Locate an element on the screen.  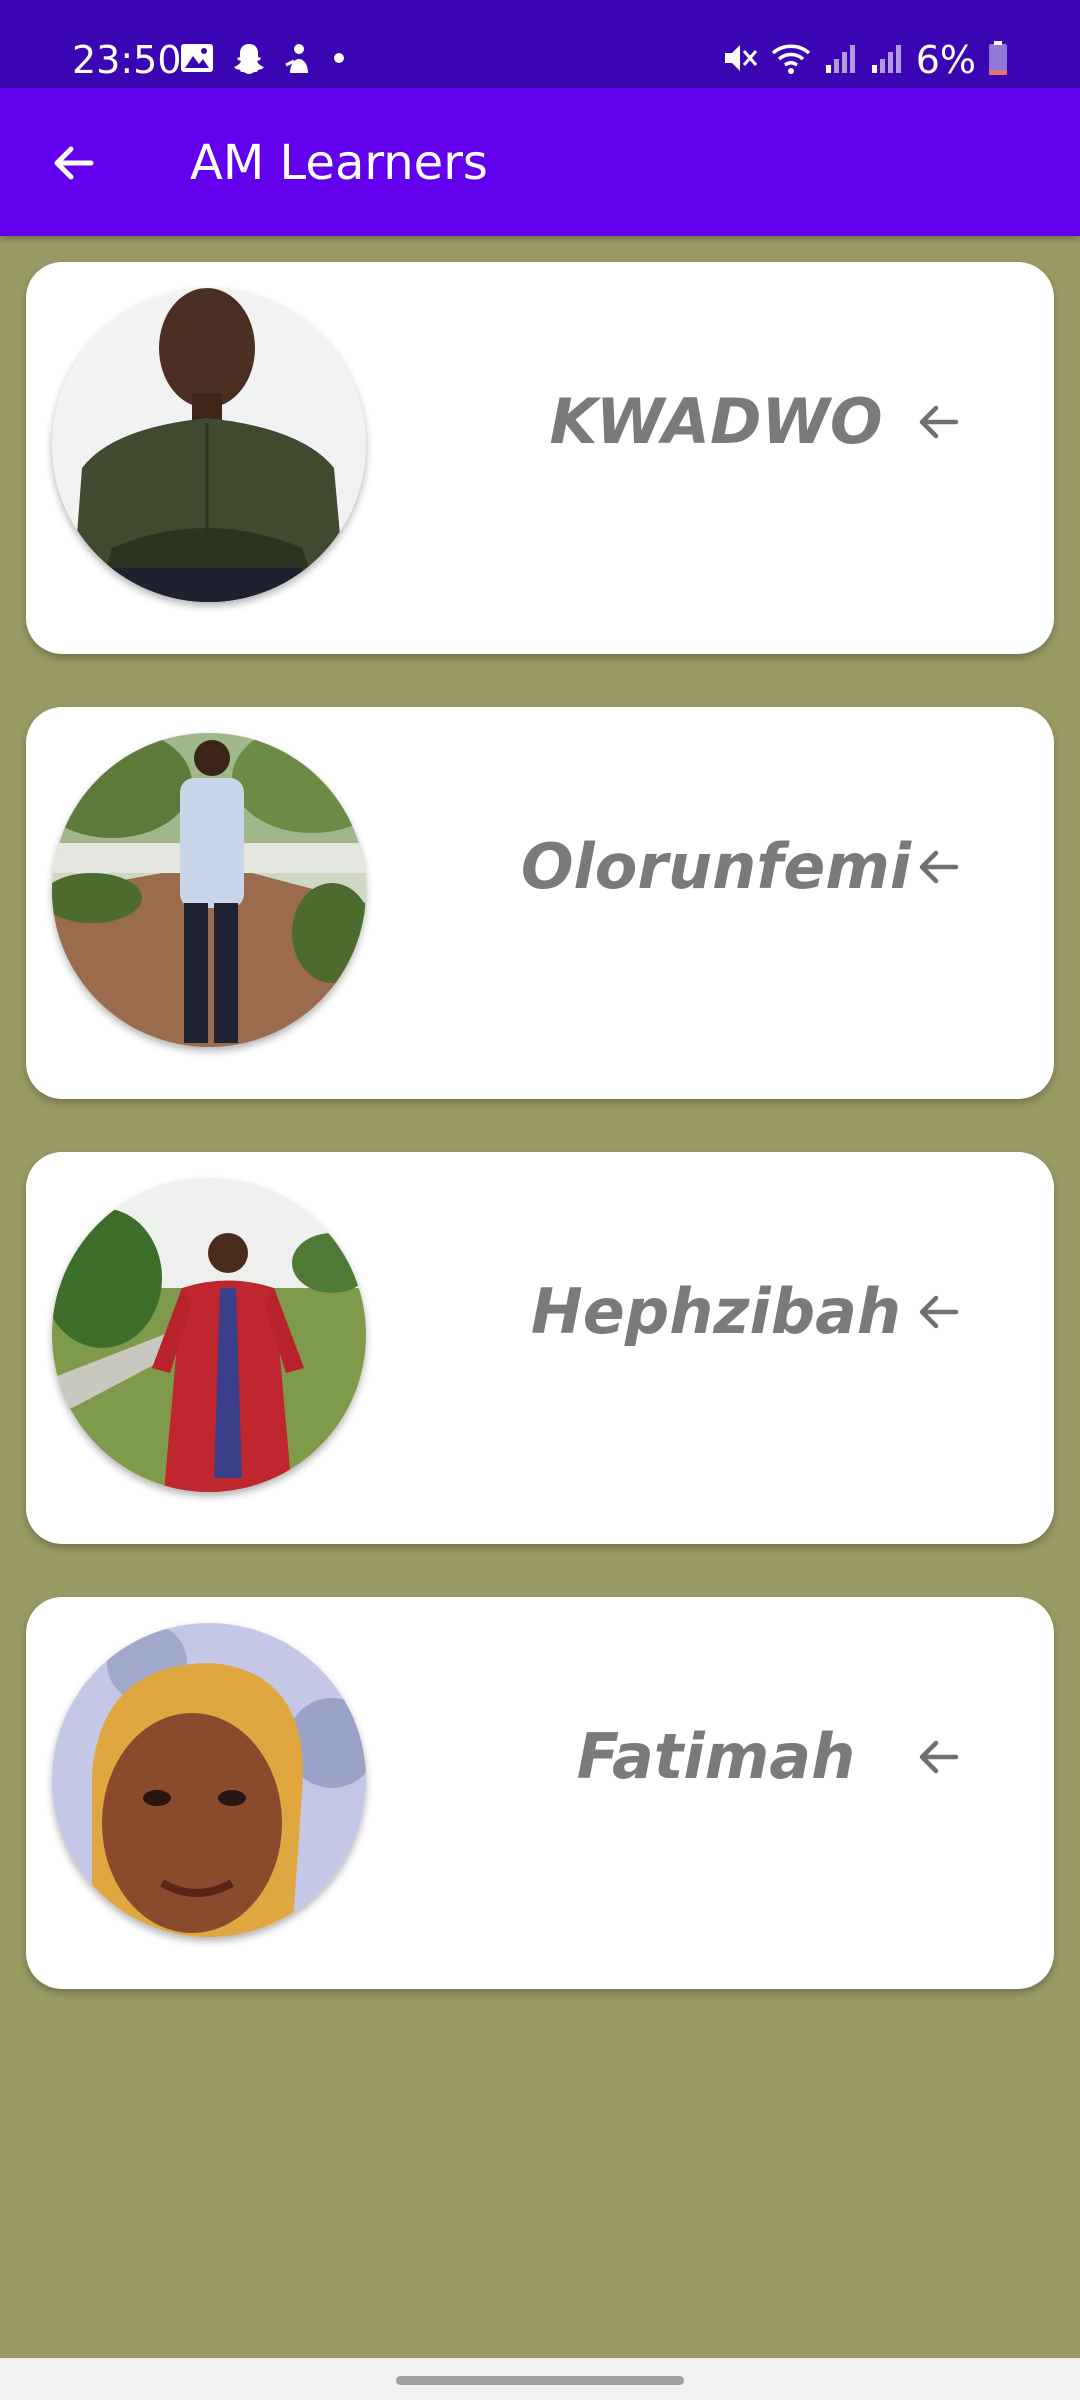
back-button is located at coordinates (73, 163).